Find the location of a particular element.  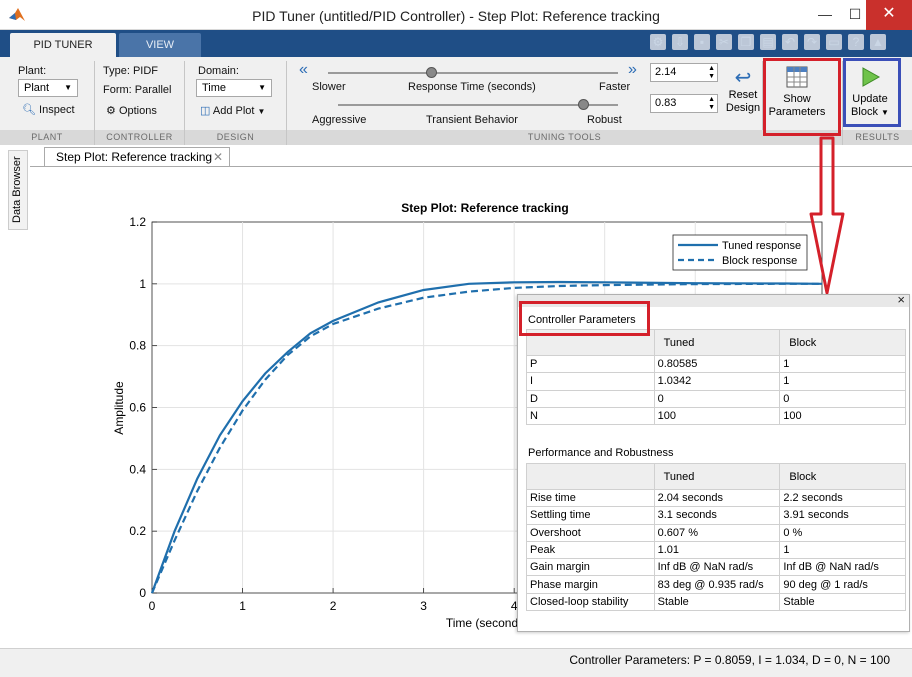

y-tick-label: 1 is located at coordinates (142, 284).